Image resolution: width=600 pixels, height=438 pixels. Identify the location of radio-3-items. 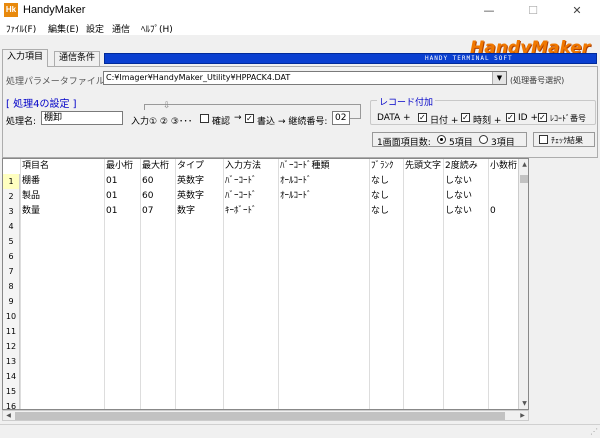
(483, 139).